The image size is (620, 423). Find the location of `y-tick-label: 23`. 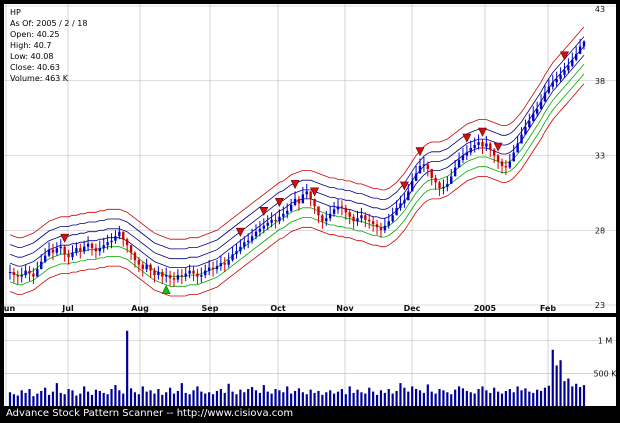

y-tick-label: 23 is located at coordinates (600, 305).